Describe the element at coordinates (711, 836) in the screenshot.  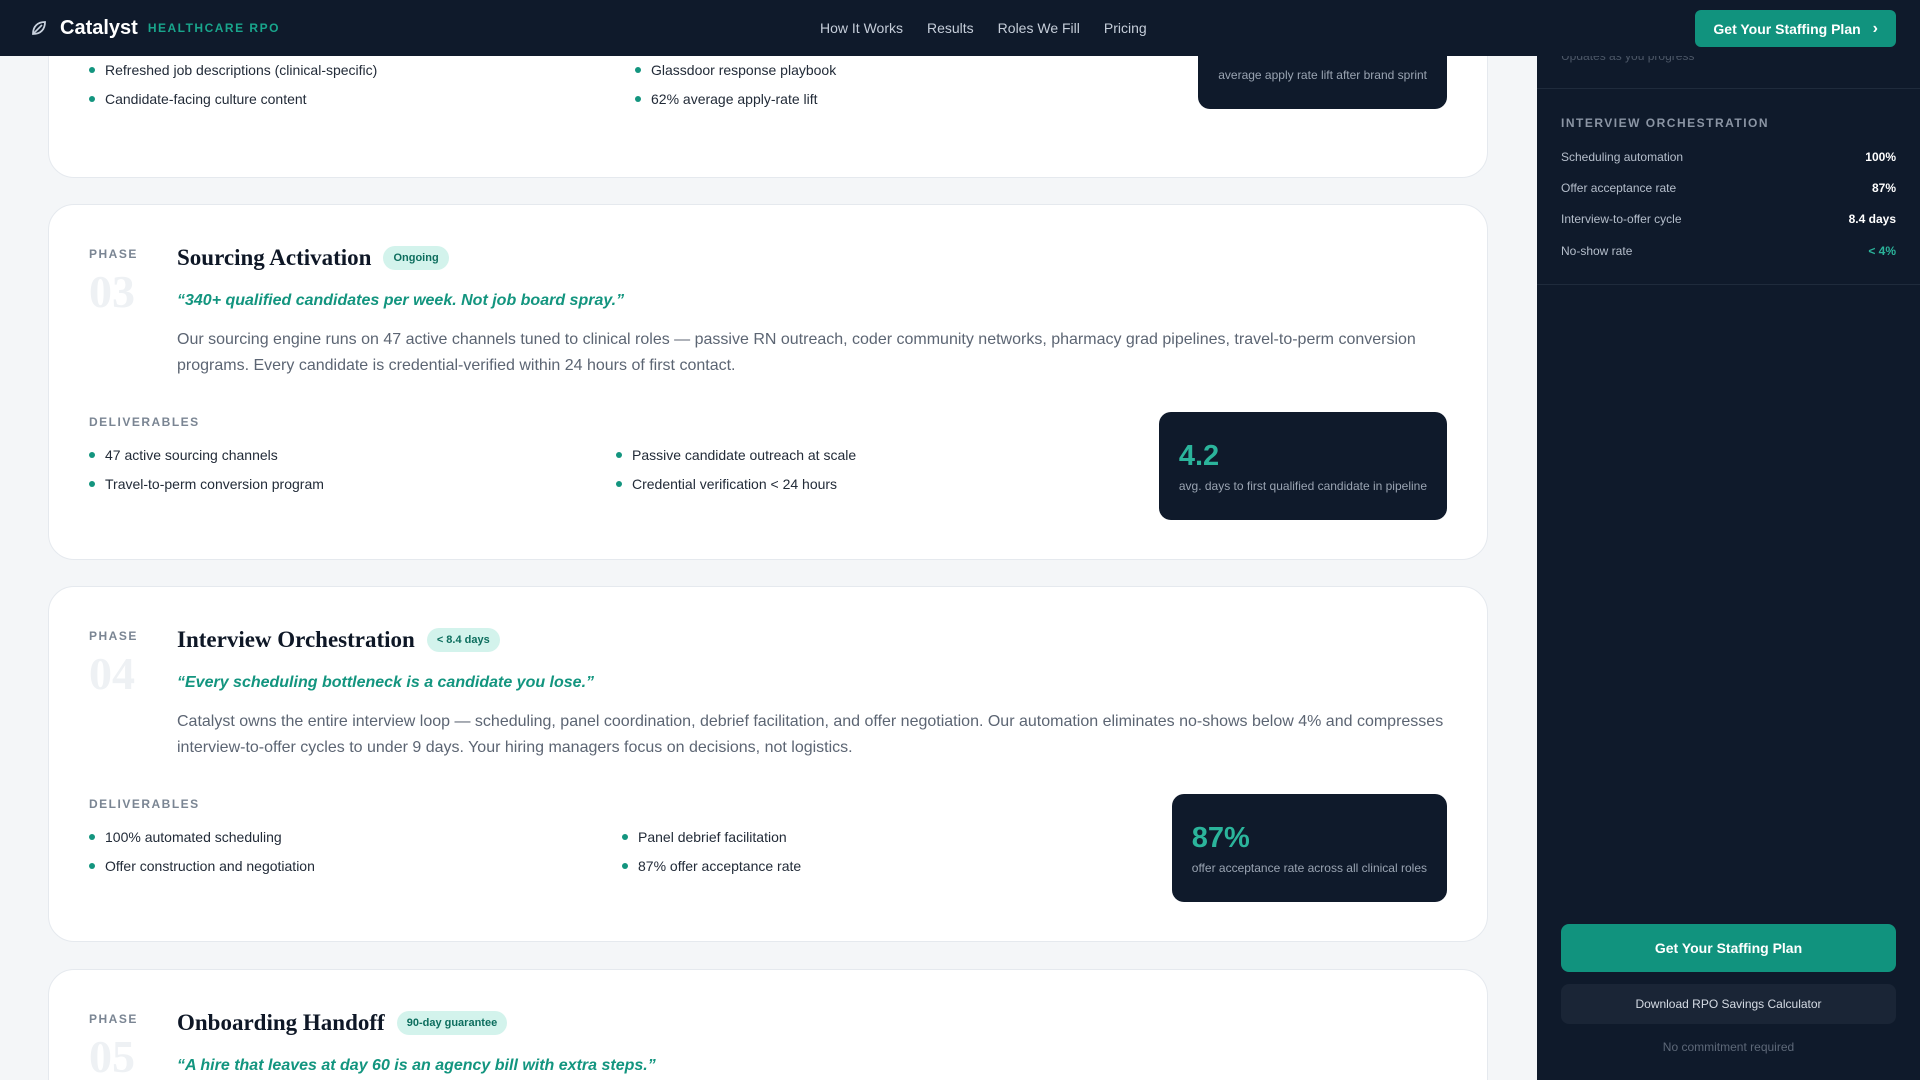
I see `list-item: Panel debrief facilitation` at that location.